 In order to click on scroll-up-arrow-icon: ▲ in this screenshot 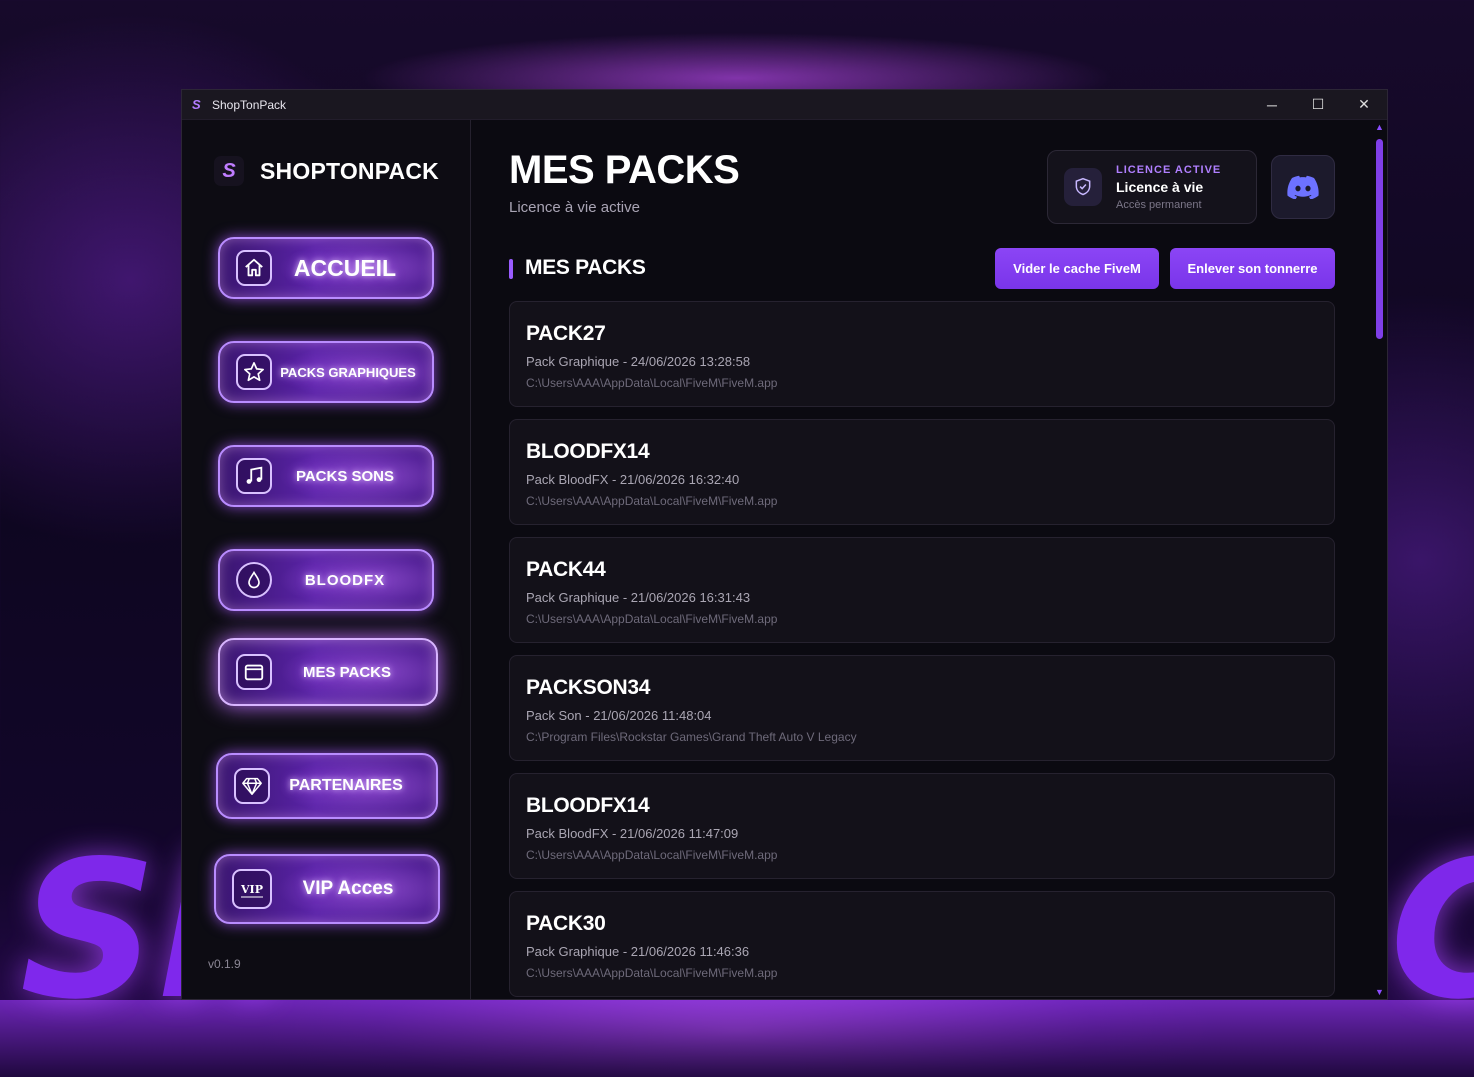, I will do `click(1379, 127)`.